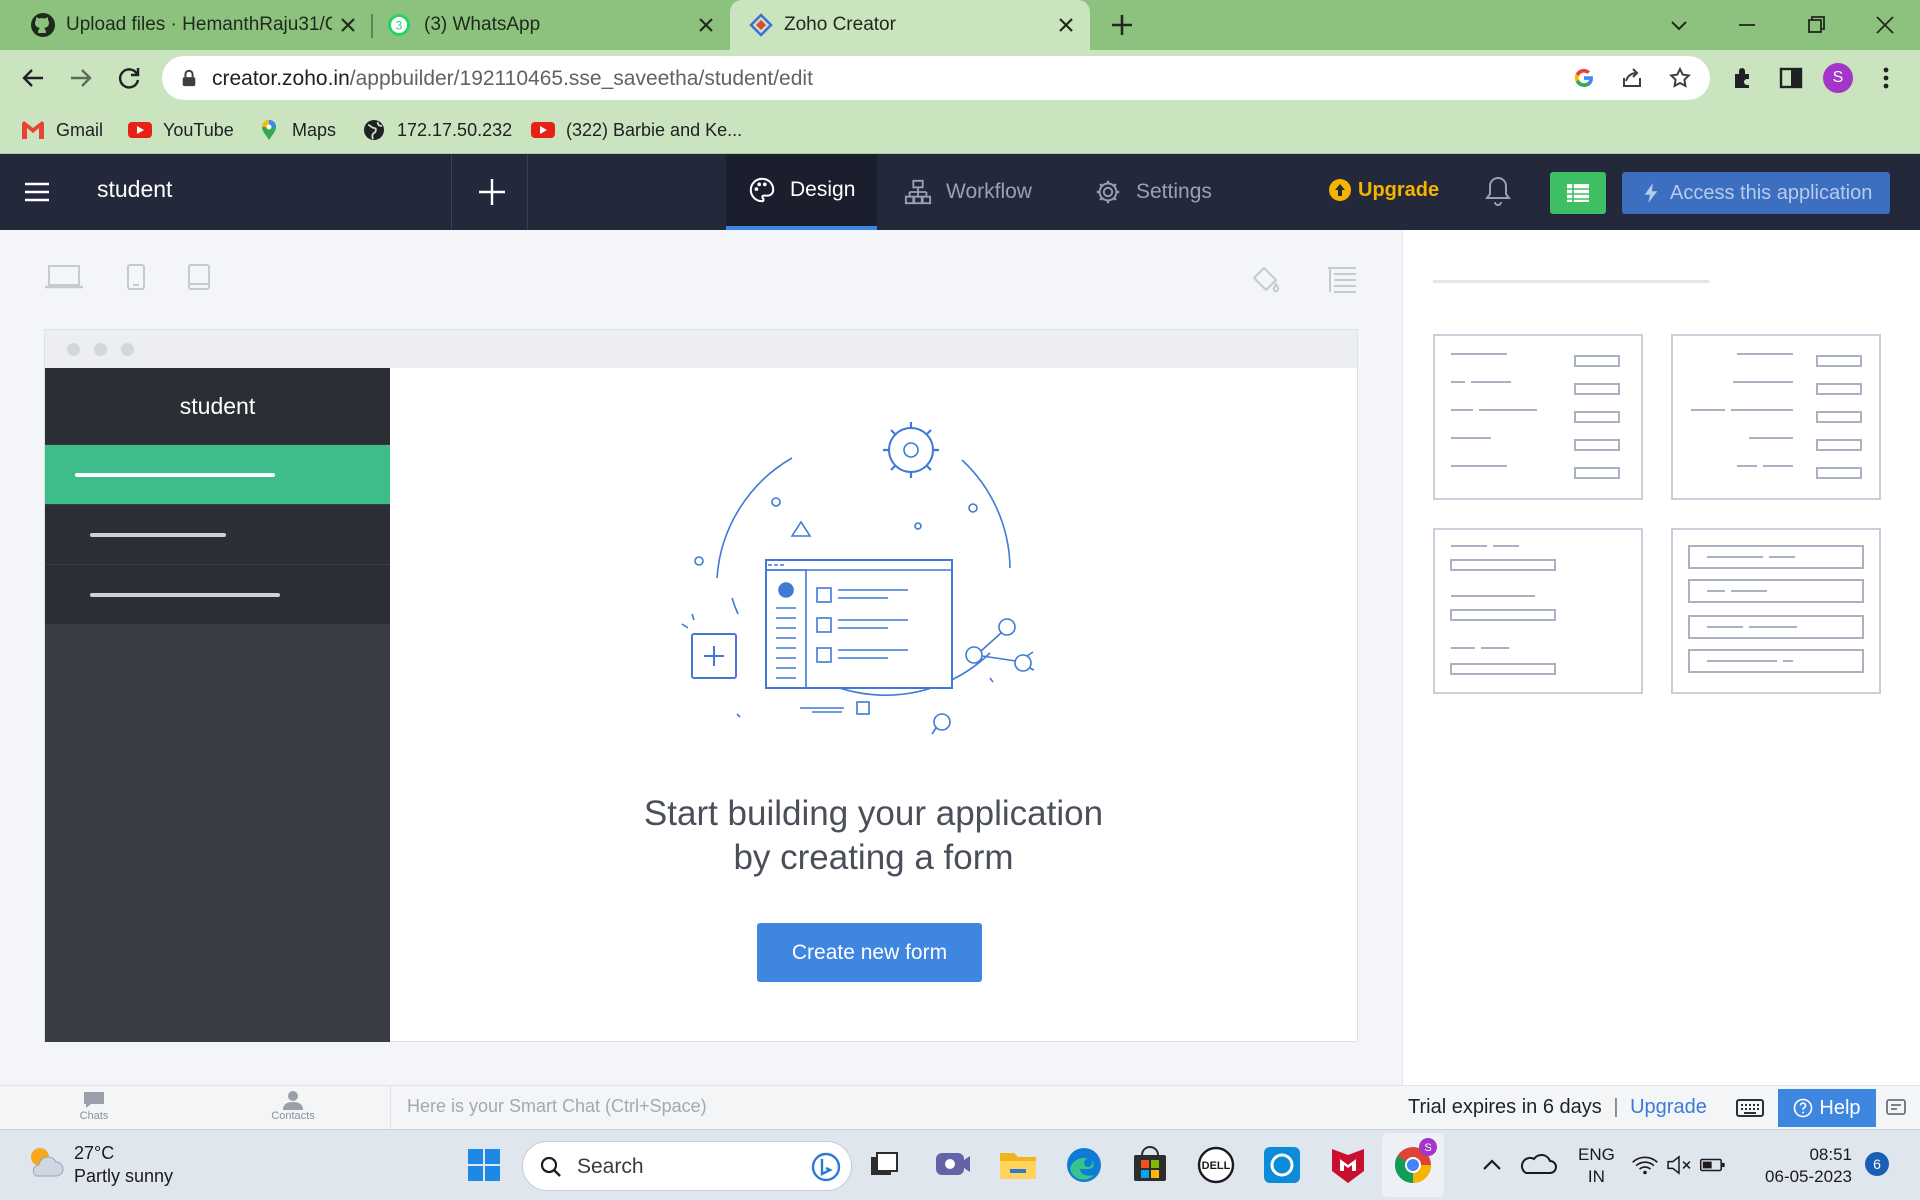 This screenshot has width=1920, height=1200. What do you see at coordinates (1838, 78) in the screenshot?
I see `profile-avatar: S` at bounding box center [1838, 78].